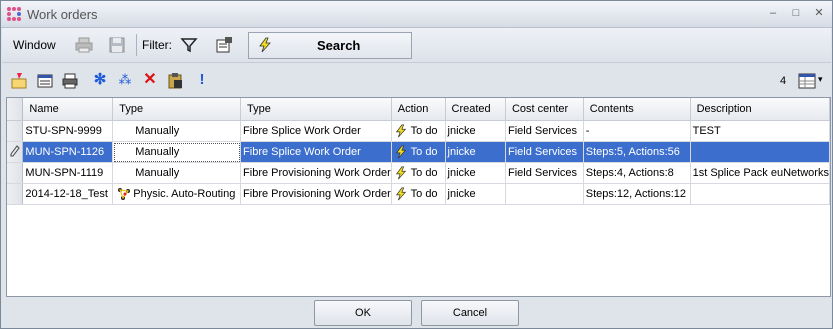  What do you see at coordinates (45, 81) in the screenshot?
I see `edit-properties-icon` at bounding box center [45, 81].